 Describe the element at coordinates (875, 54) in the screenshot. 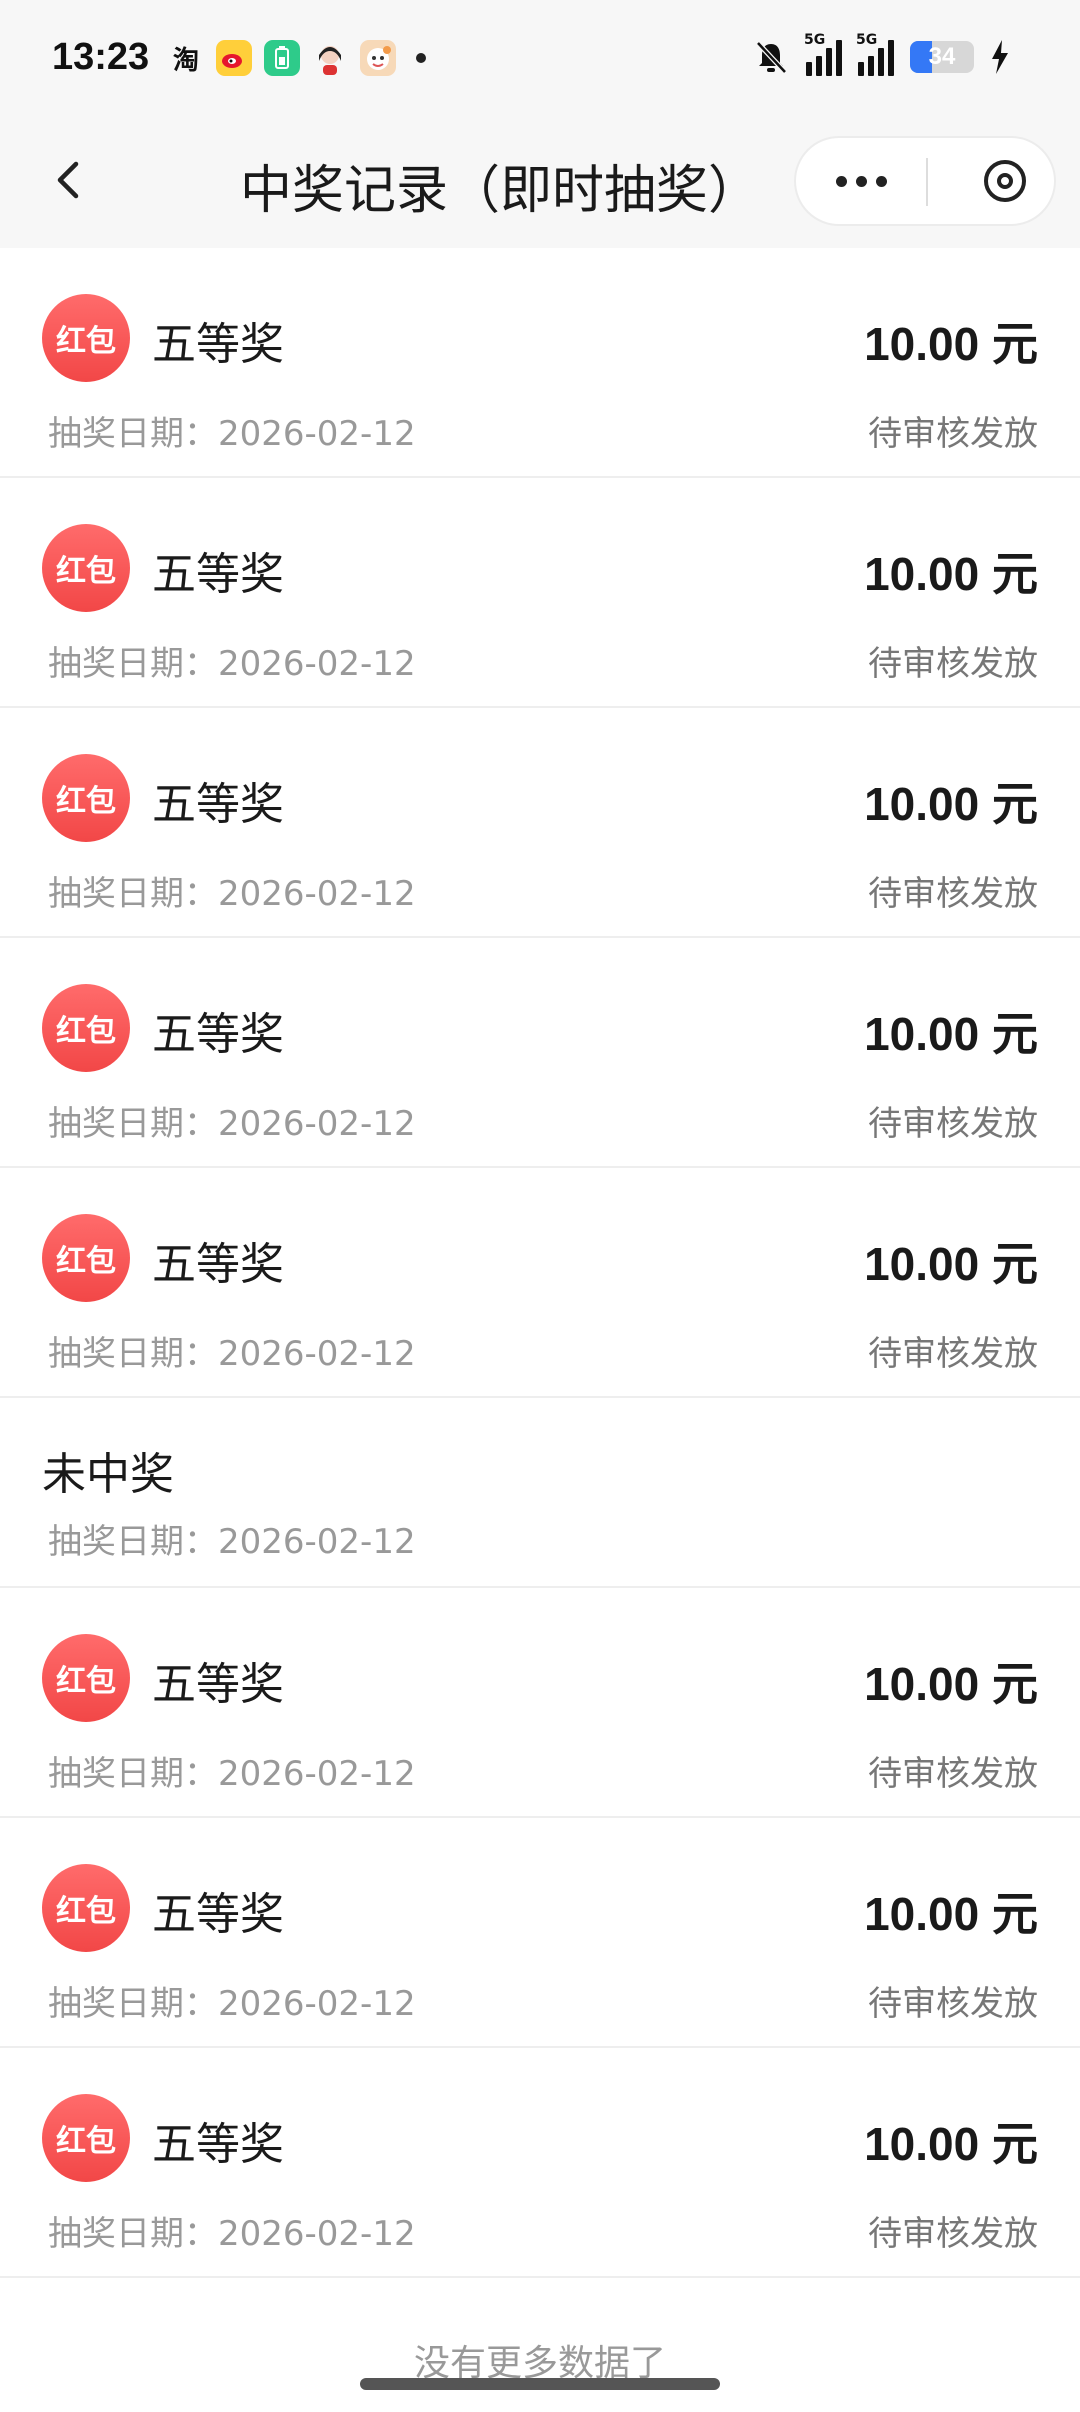

I see `signal-icon-2: 5G` at that location.